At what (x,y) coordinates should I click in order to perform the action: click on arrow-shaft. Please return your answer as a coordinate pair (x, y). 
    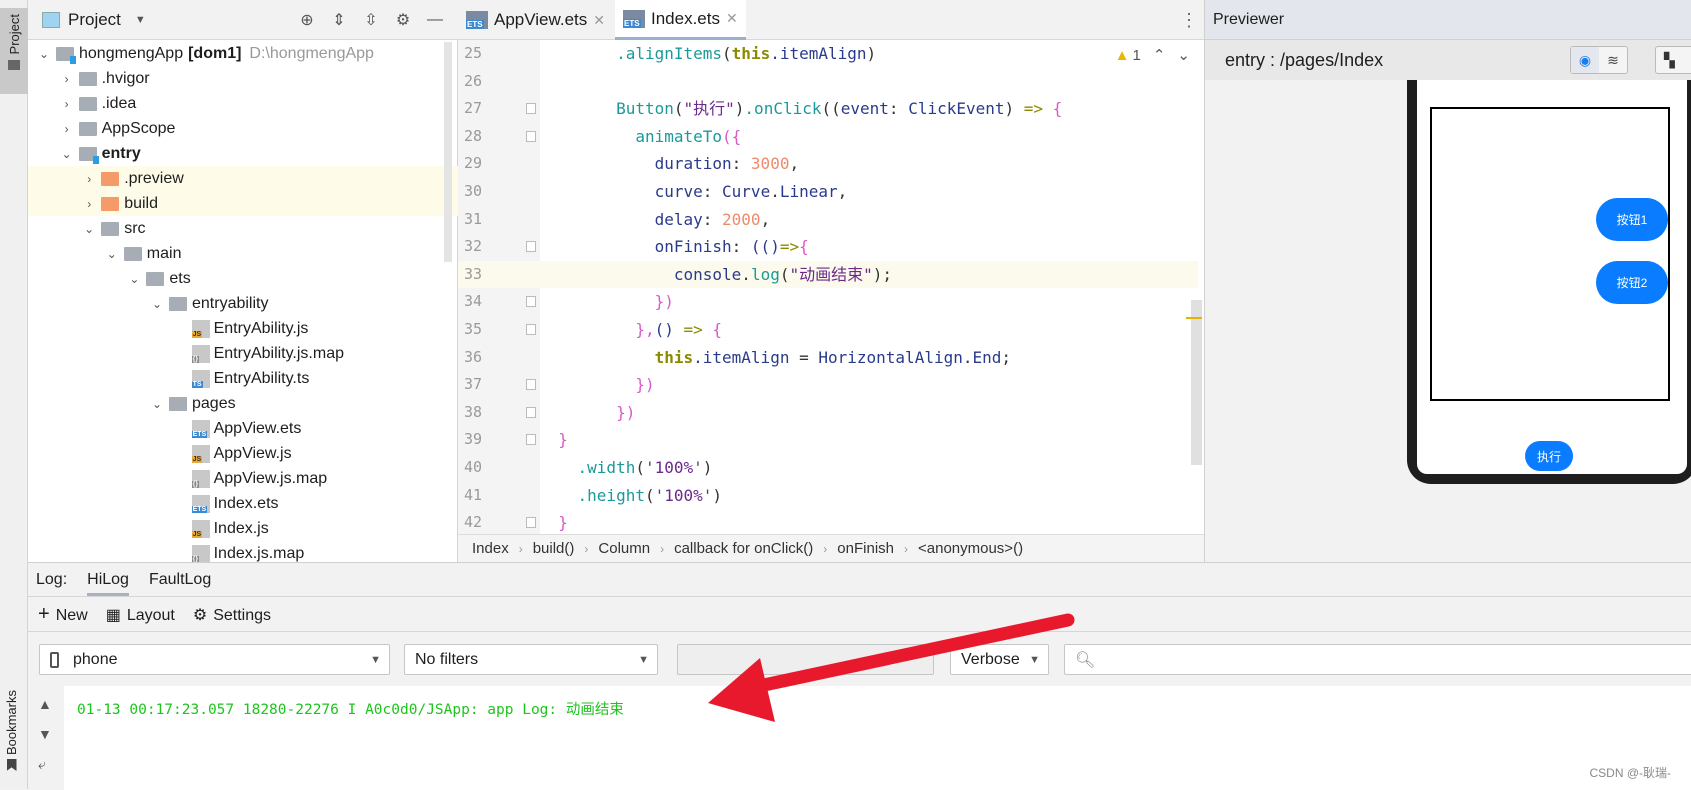
    Looking at the image, I should click on (909, 654).